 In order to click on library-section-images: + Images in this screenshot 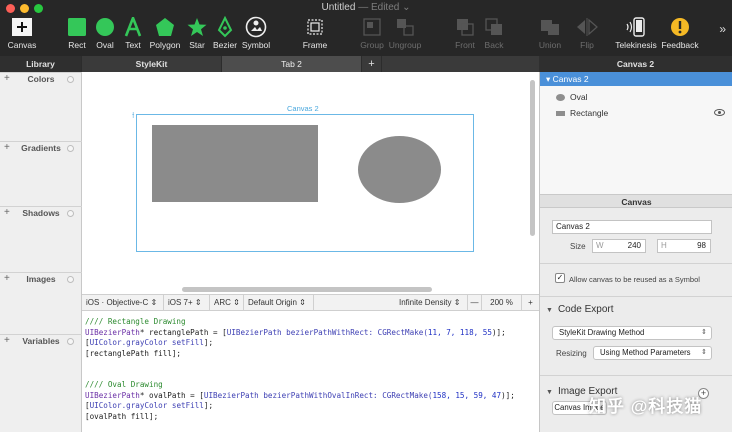, I will do `click(41, 279)`.